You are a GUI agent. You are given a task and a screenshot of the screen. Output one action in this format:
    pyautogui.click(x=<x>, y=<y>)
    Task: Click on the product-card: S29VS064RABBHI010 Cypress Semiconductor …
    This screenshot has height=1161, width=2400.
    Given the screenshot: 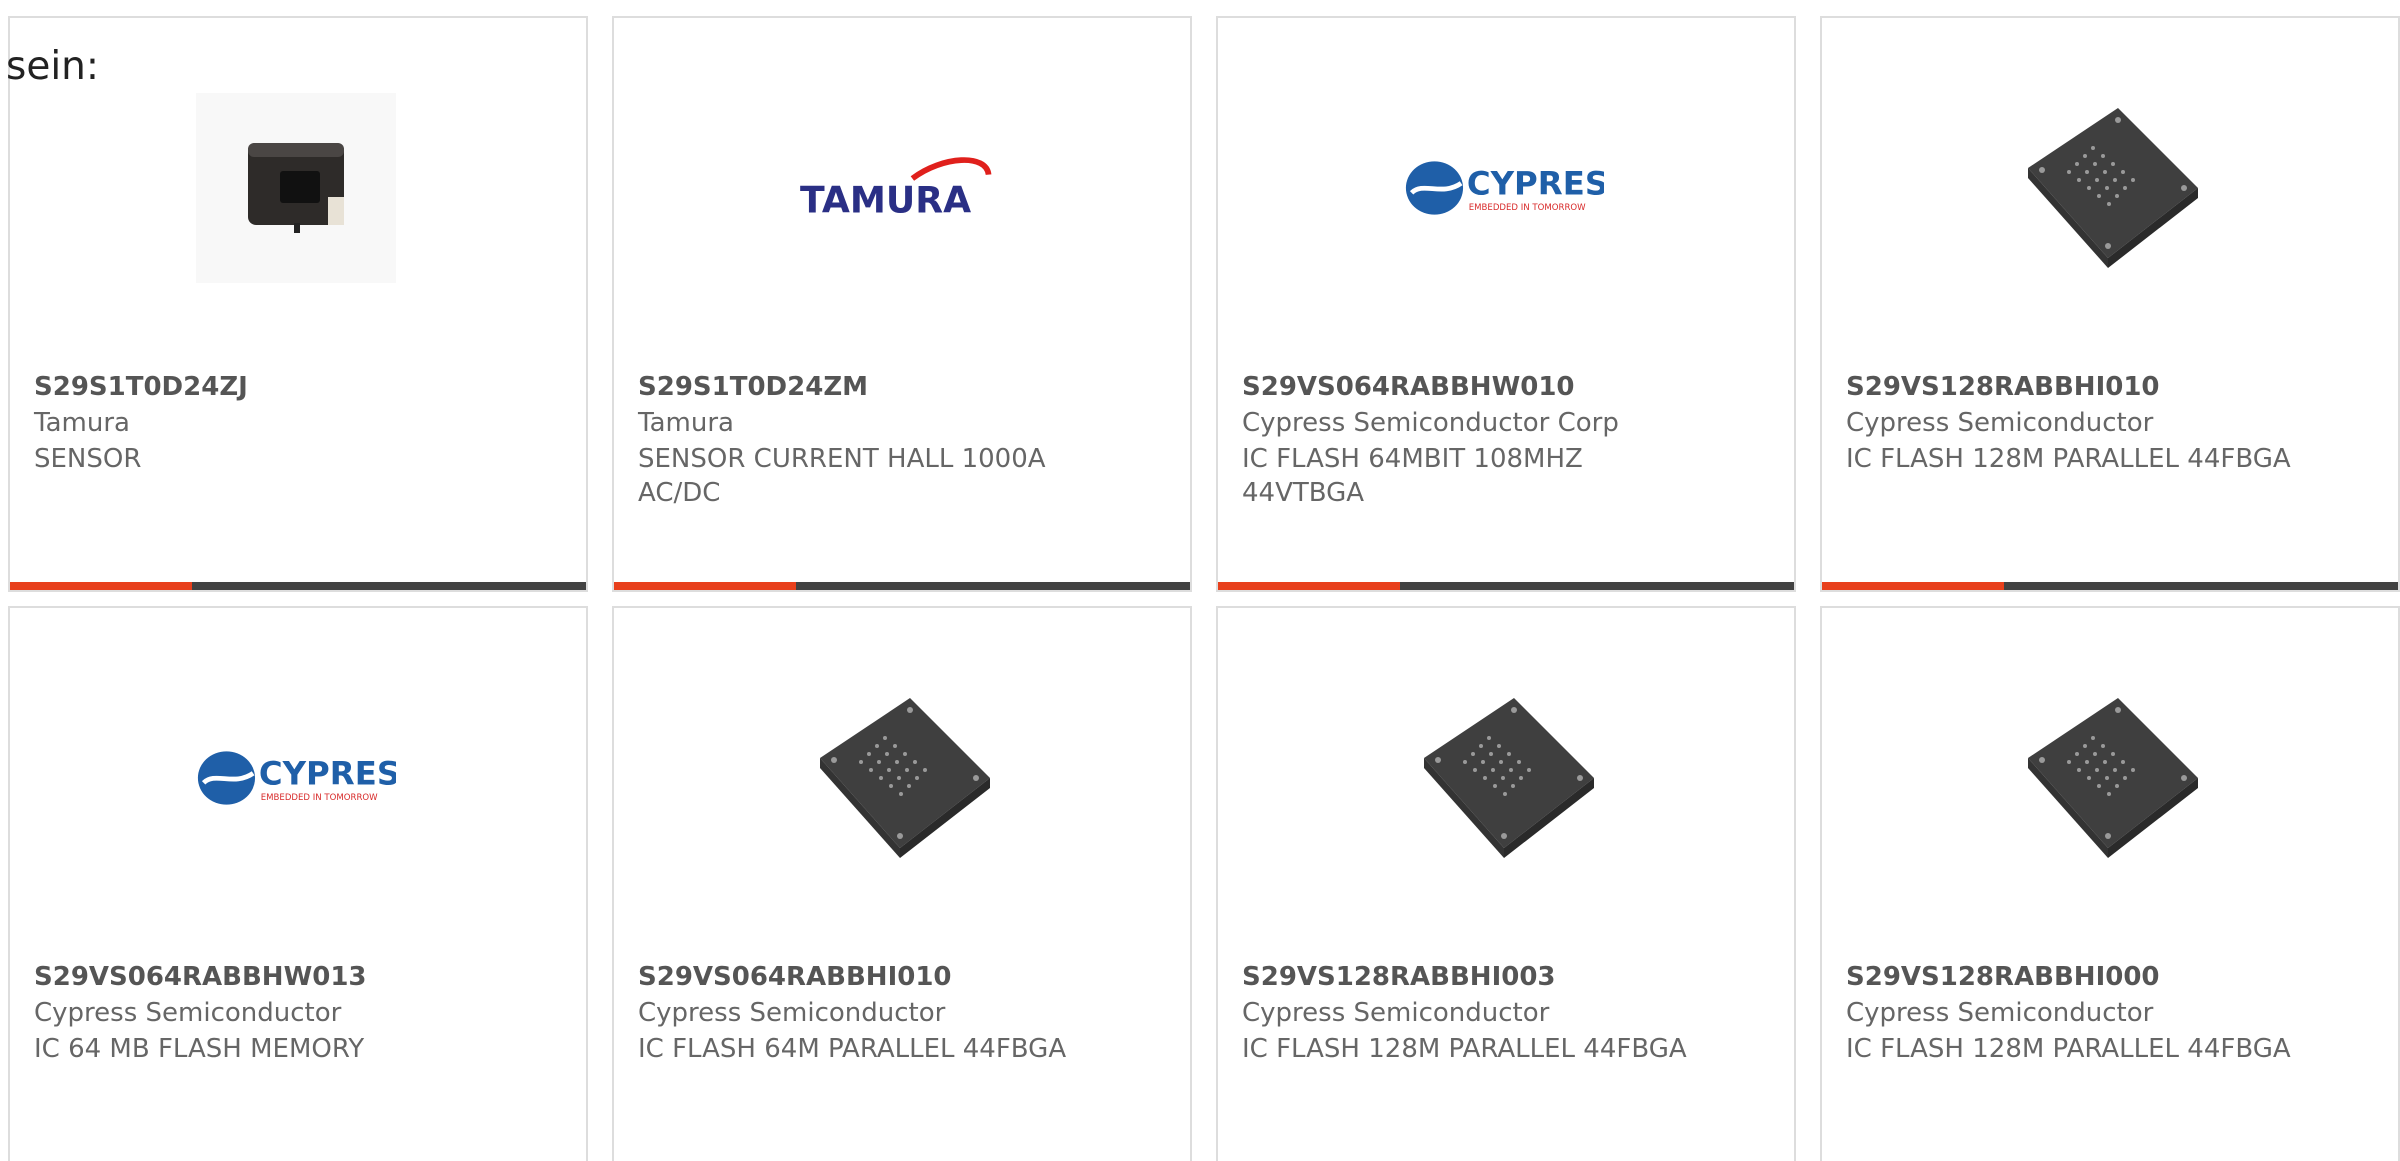 What is the action you would take?
    pyautogui.click(x=902, y=883)
    